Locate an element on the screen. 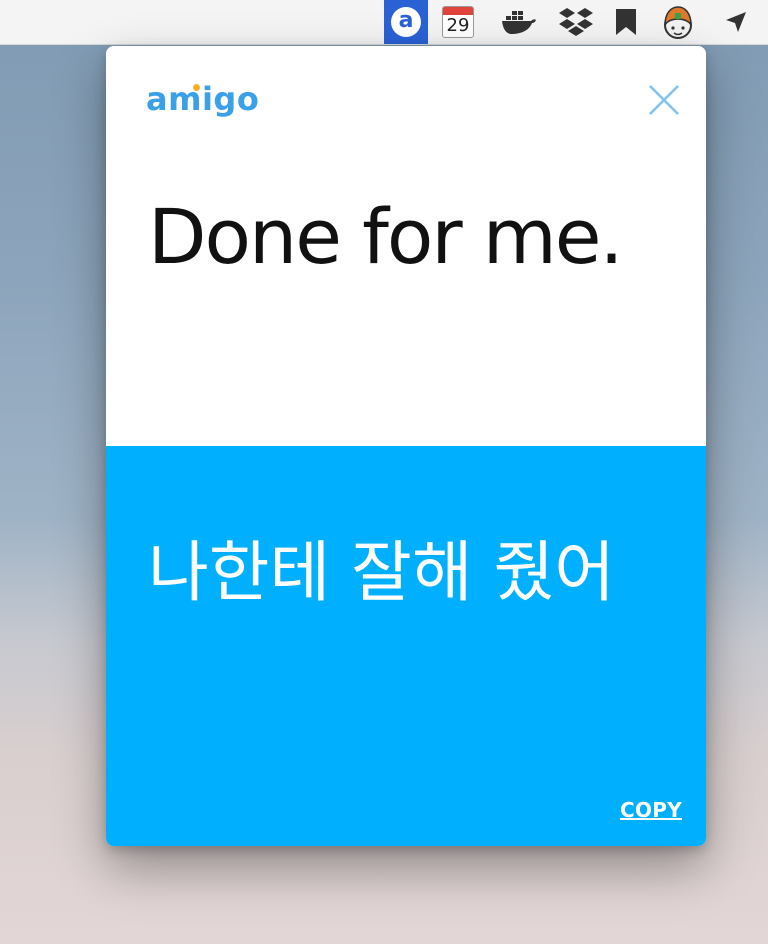 This screenshot has width=768, height=944. location-arrow-icon is located at coordinates (736, 22).